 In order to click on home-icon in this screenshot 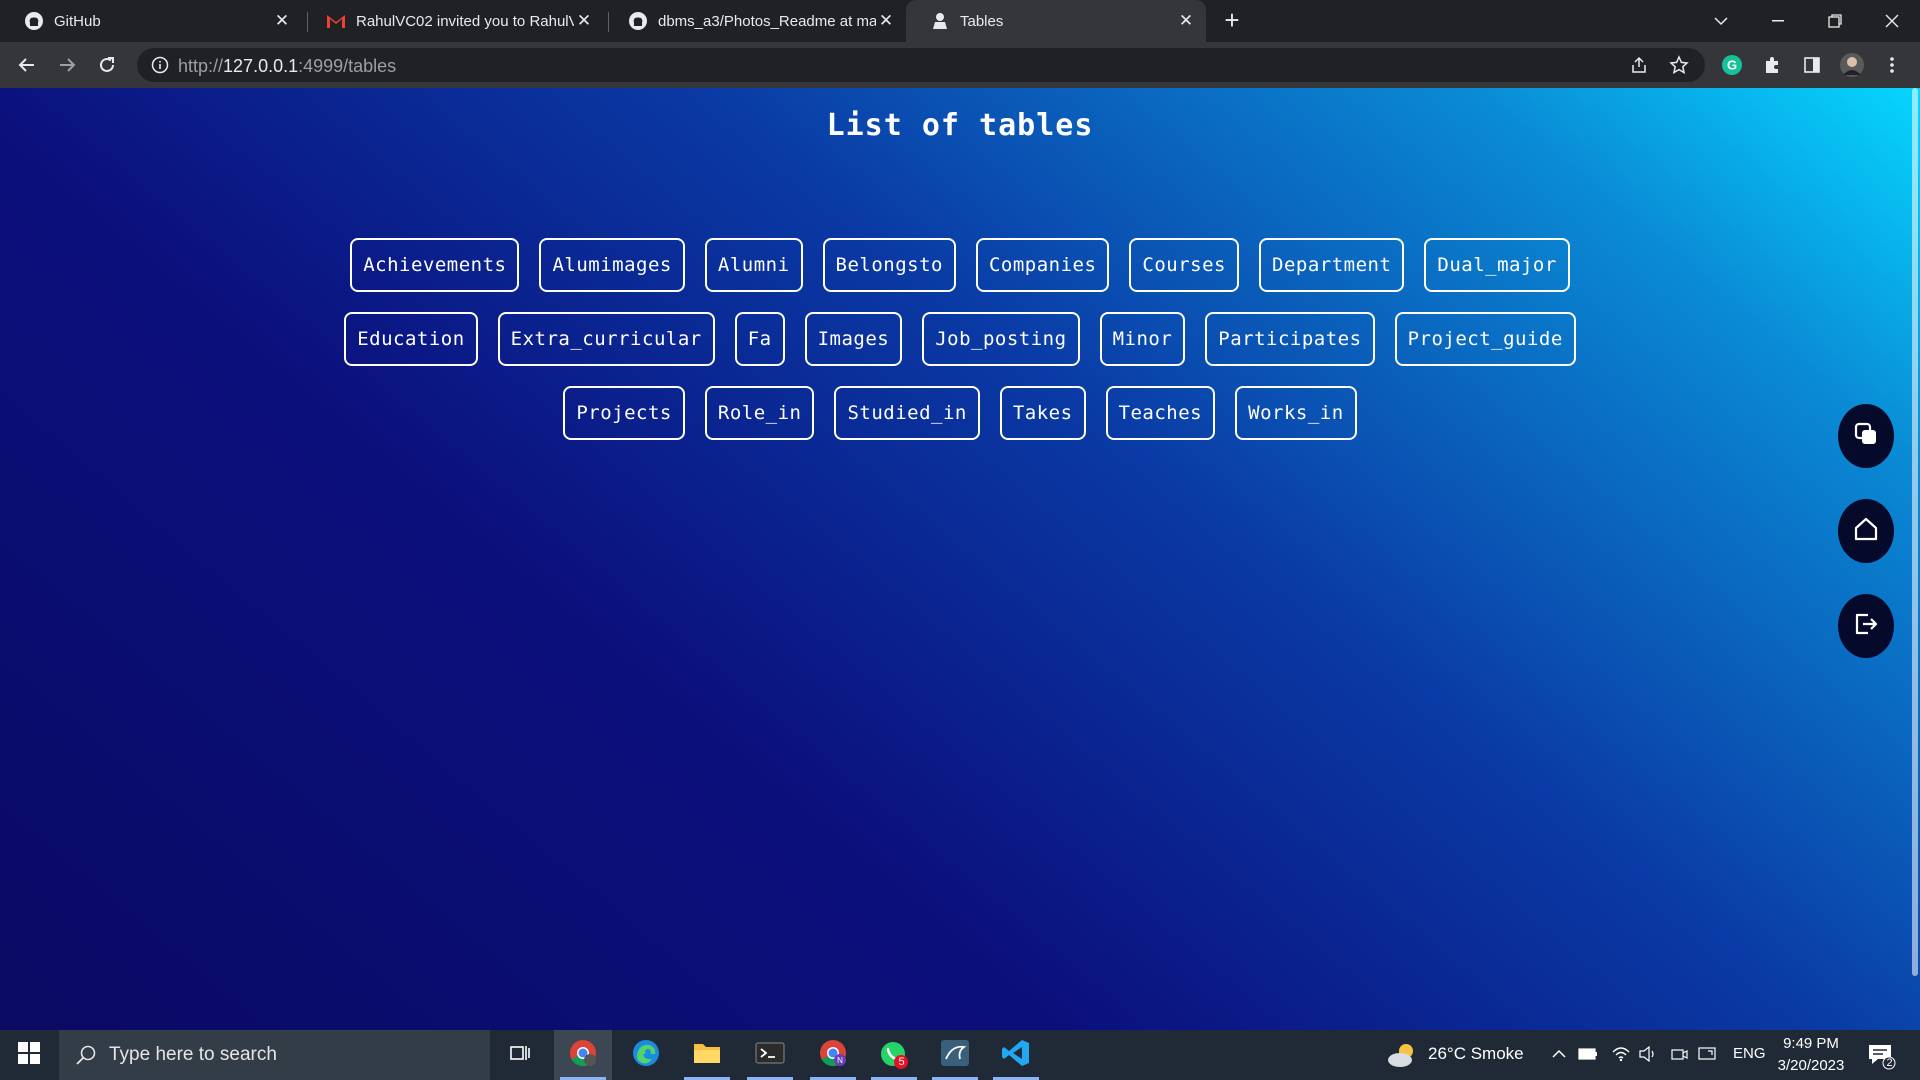, I will do `click(1866, 531)`.